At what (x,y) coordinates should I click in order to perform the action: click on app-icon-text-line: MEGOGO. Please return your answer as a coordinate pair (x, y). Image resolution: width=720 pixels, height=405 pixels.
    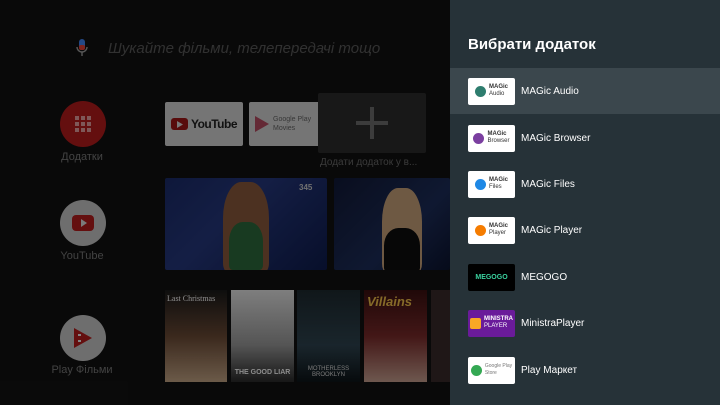
    Looking at the image, I should click on (491, 277).